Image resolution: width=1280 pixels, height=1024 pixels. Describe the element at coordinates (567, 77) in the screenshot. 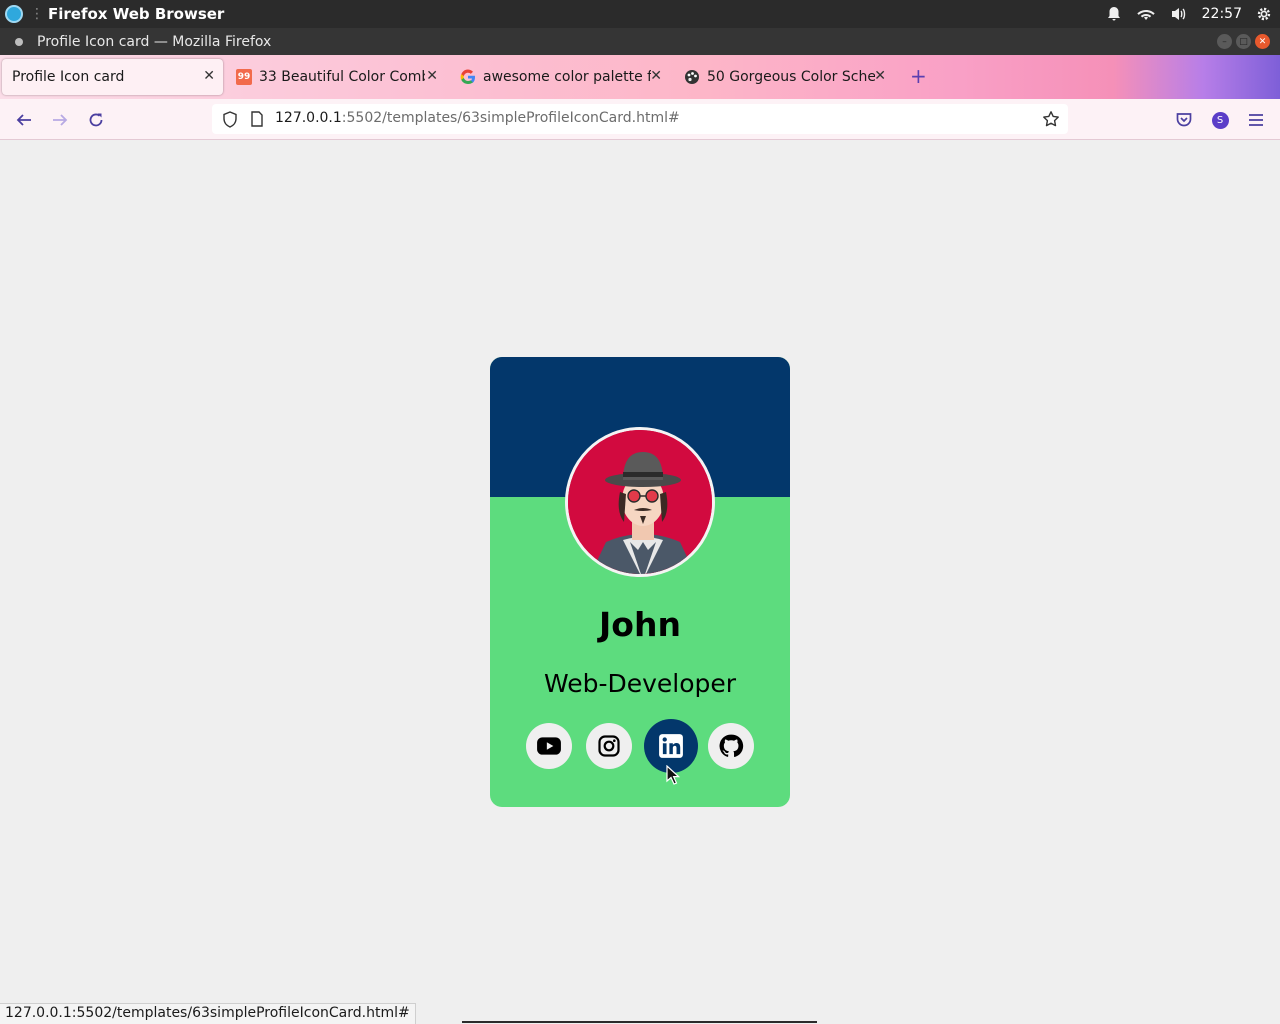

I see `tab-label: awesome color palette fo` at that location.